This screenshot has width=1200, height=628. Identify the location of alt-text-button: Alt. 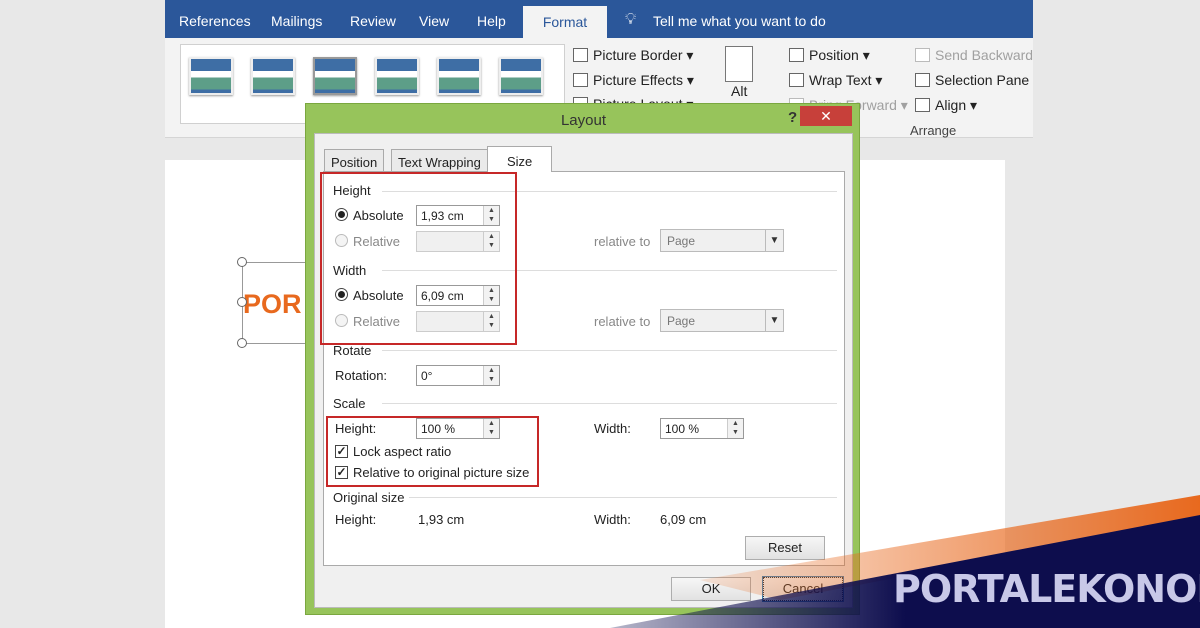
(739, 91).